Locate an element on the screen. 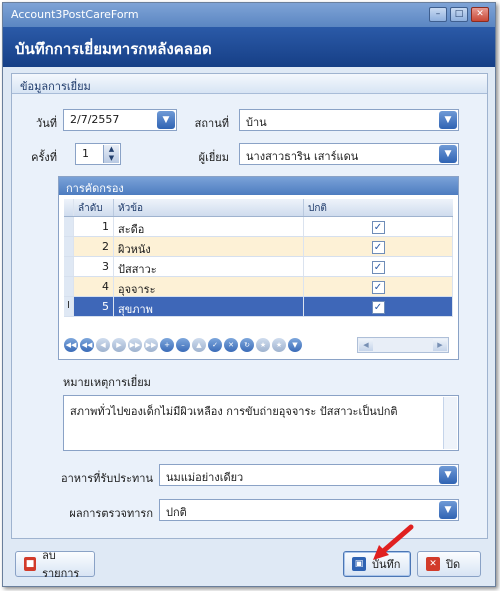 This screenshot has width=500, height=591. row-number: 2 is located at coordinates (94, 246).